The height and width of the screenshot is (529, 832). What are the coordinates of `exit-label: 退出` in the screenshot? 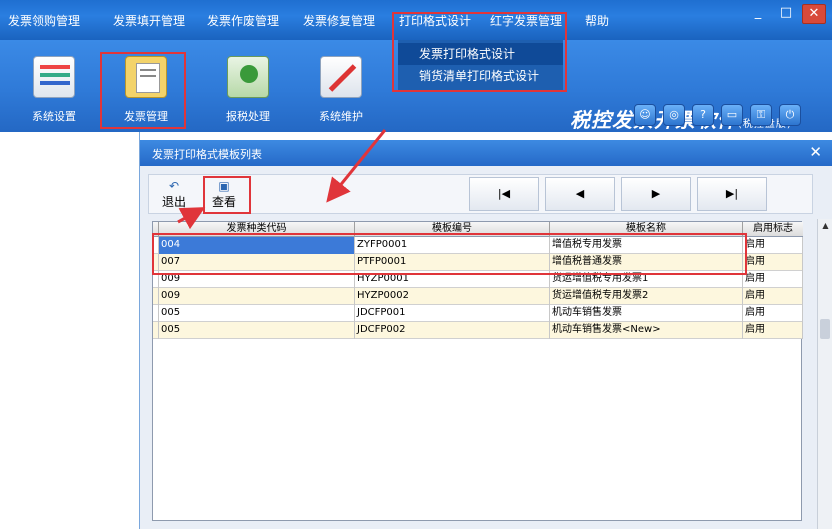 It's located at (173, 202).